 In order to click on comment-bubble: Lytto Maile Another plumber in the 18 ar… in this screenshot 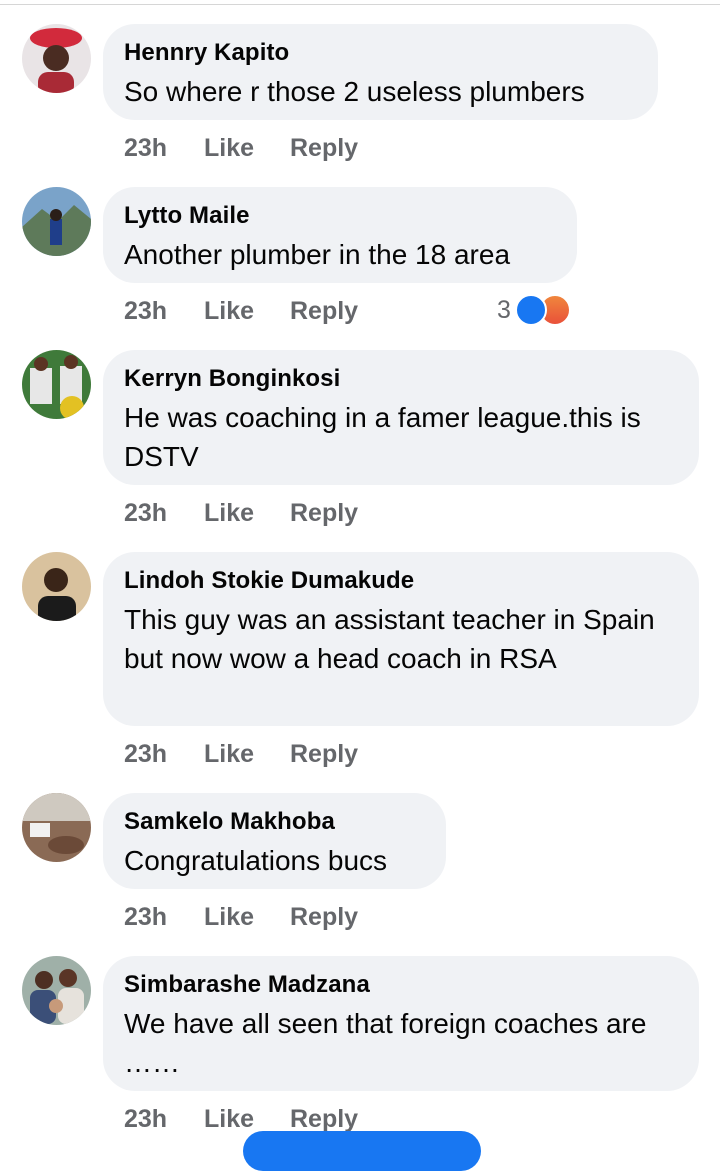, I will do `click(340, 235)`.